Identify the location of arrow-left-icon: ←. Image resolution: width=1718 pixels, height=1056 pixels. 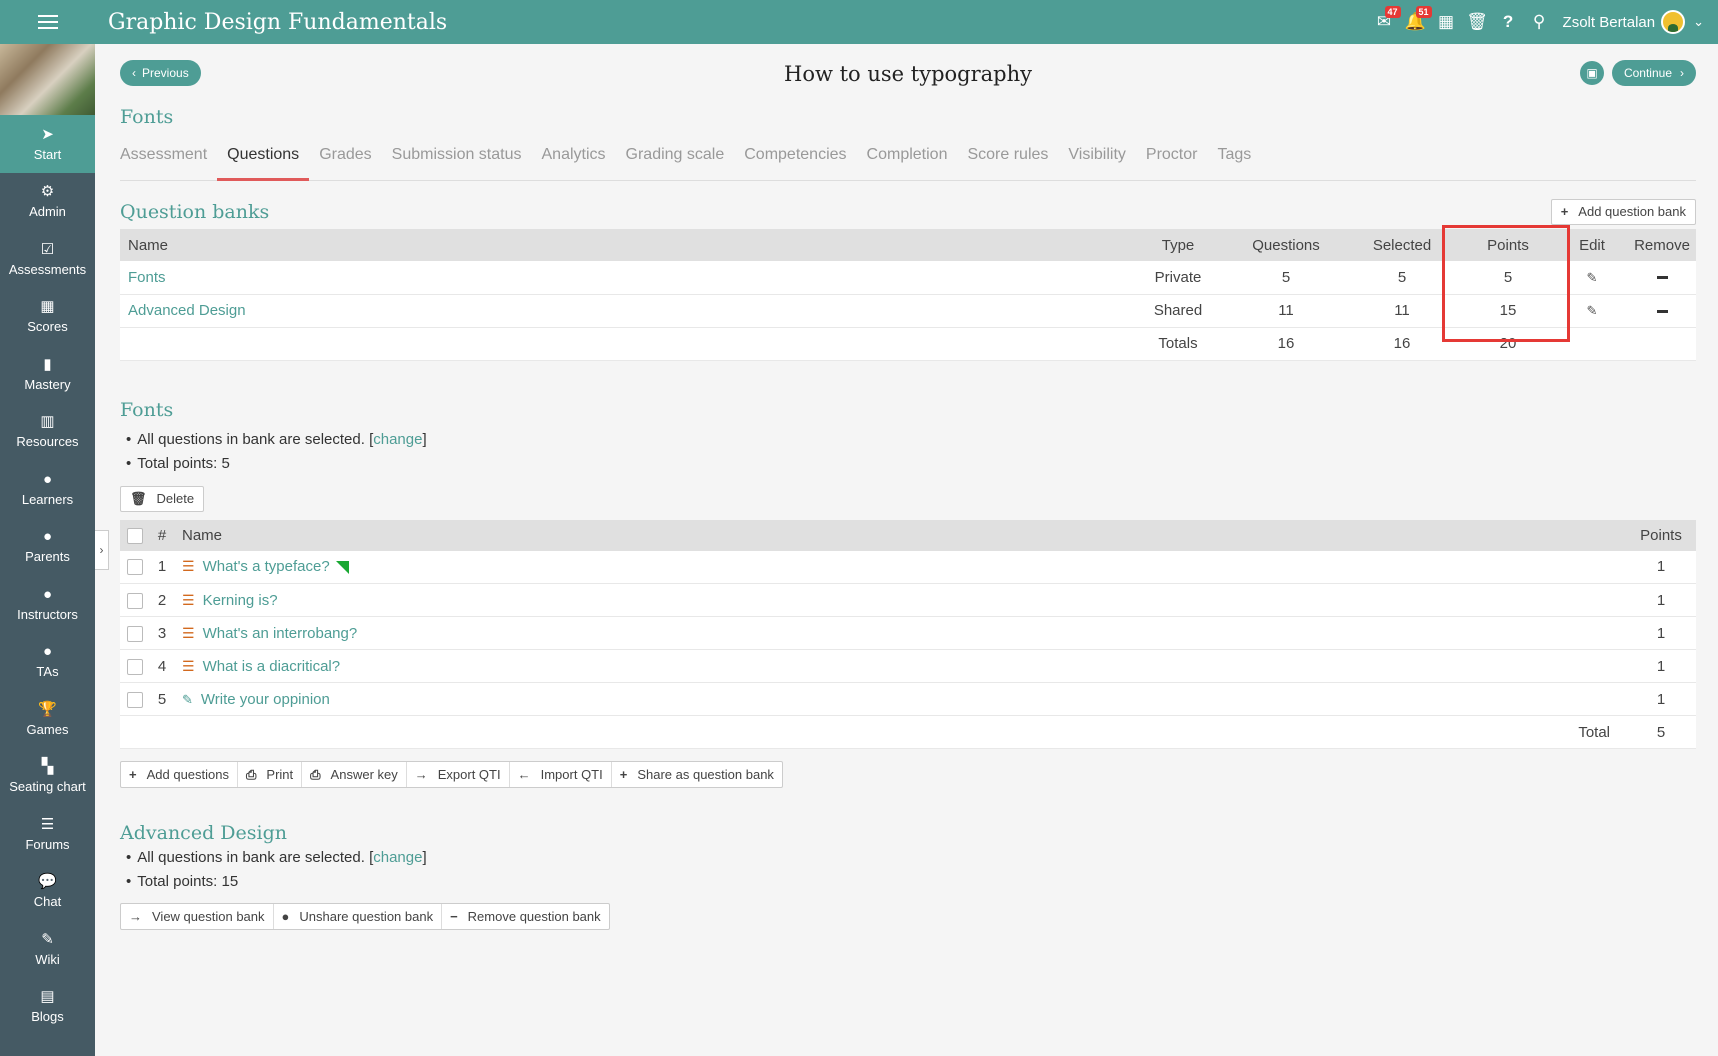
(524, 774).